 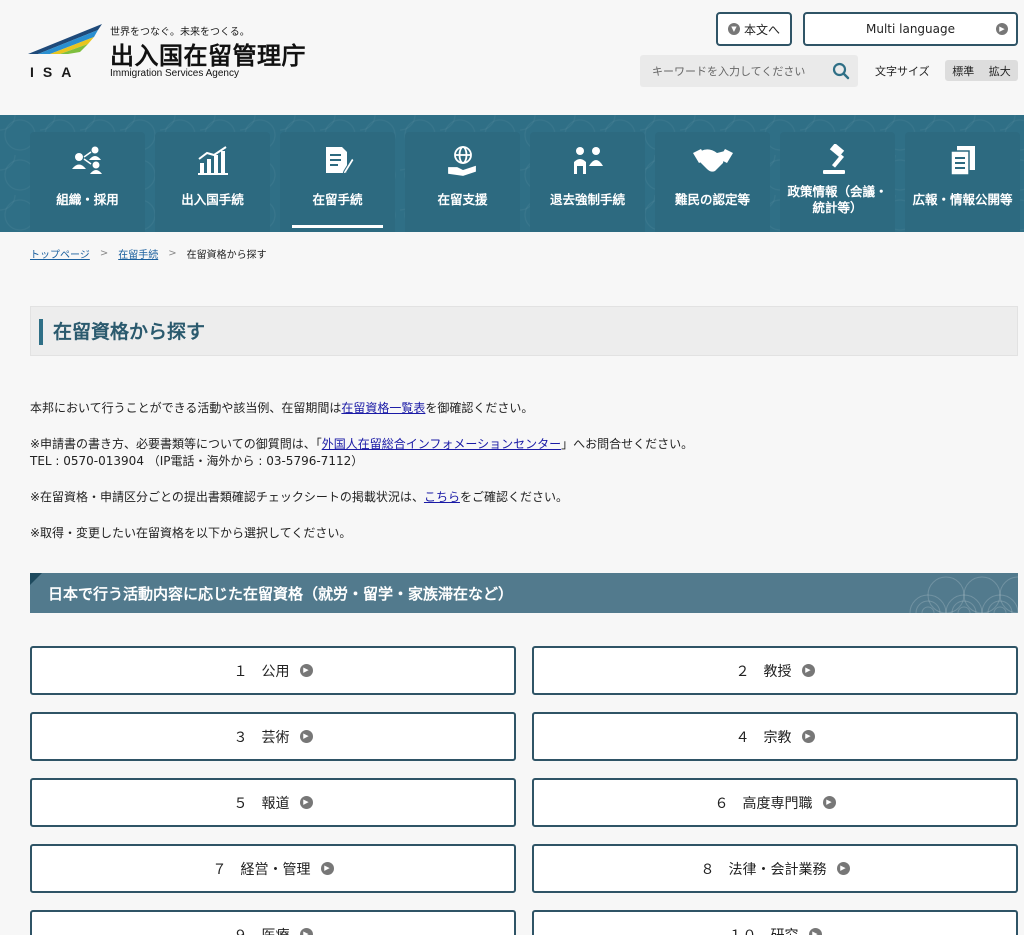 I want to click on status-button-religious: ４ 宗教 ▶, so click(x=775, y=736).